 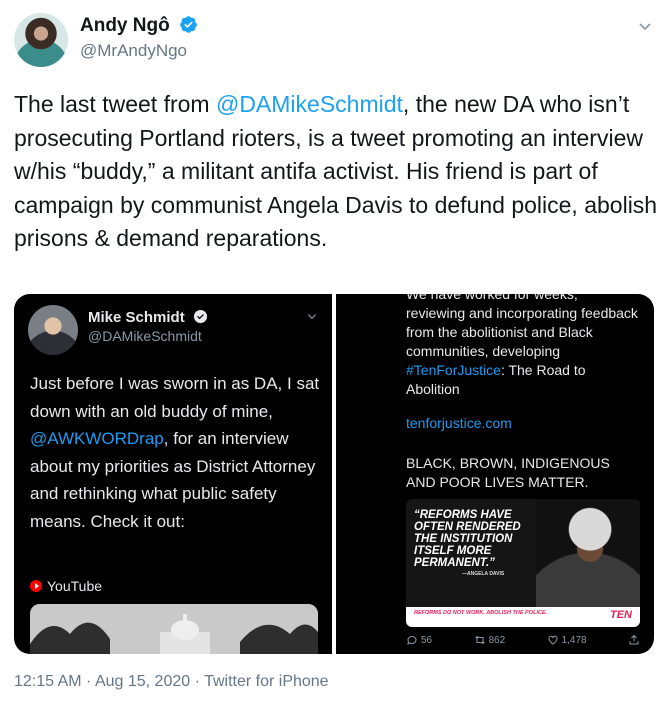 I want to click on embedded-like: 1,478, so click(x=567, y=640).